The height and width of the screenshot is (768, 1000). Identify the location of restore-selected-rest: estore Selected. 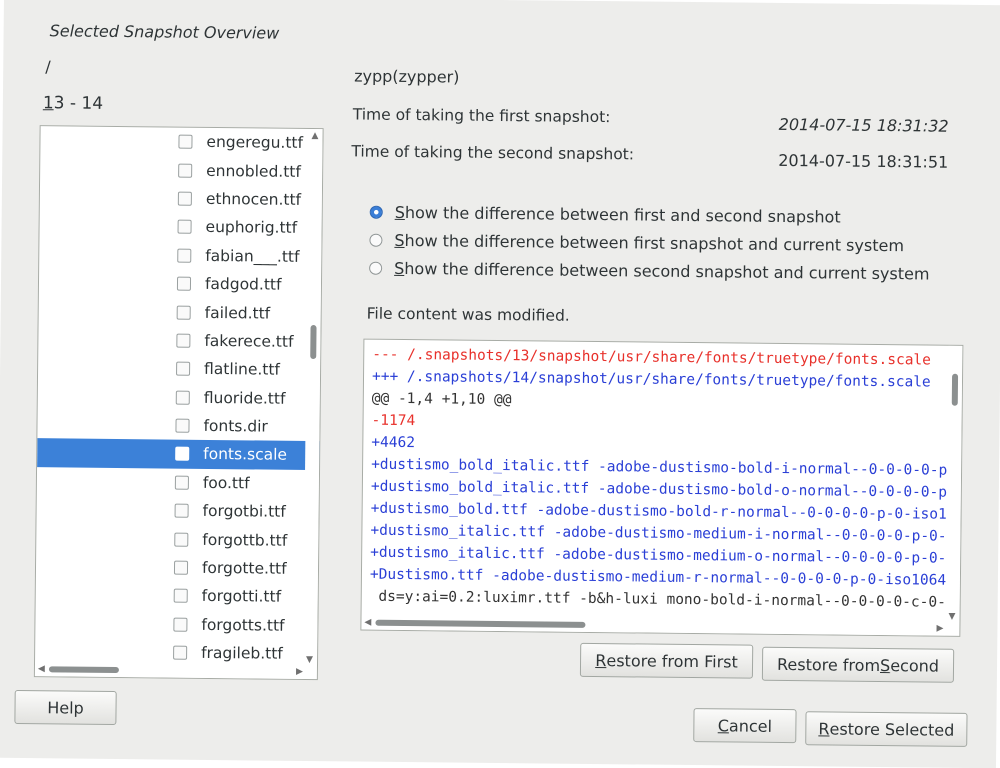
(892, 729).